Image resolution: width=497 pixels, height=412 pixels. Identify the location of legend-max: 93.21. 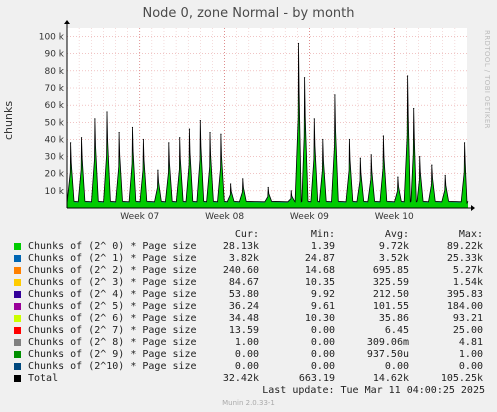
(467, 318).